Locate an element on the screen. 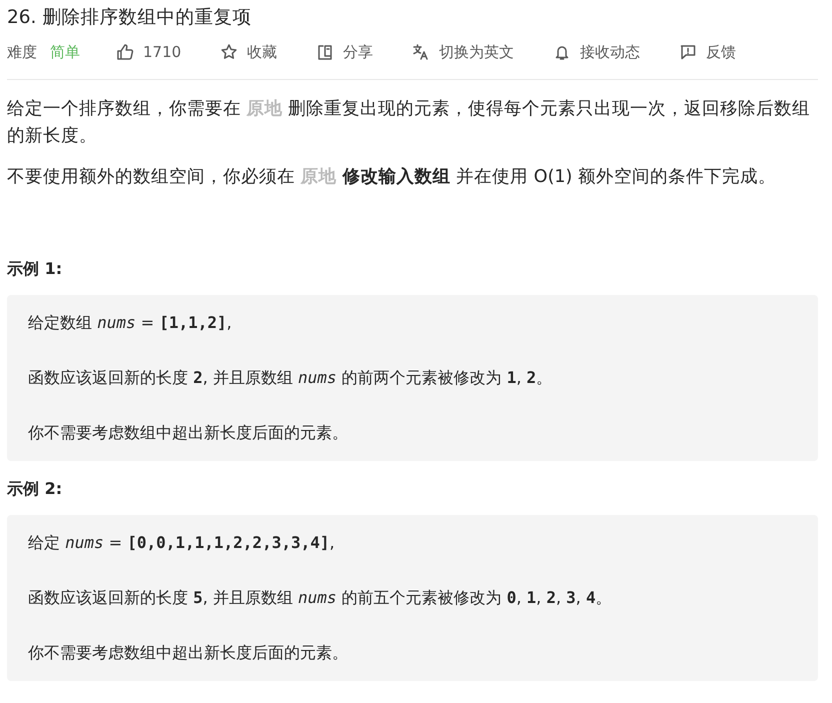  star-icon is located at coordinates (229, 52).